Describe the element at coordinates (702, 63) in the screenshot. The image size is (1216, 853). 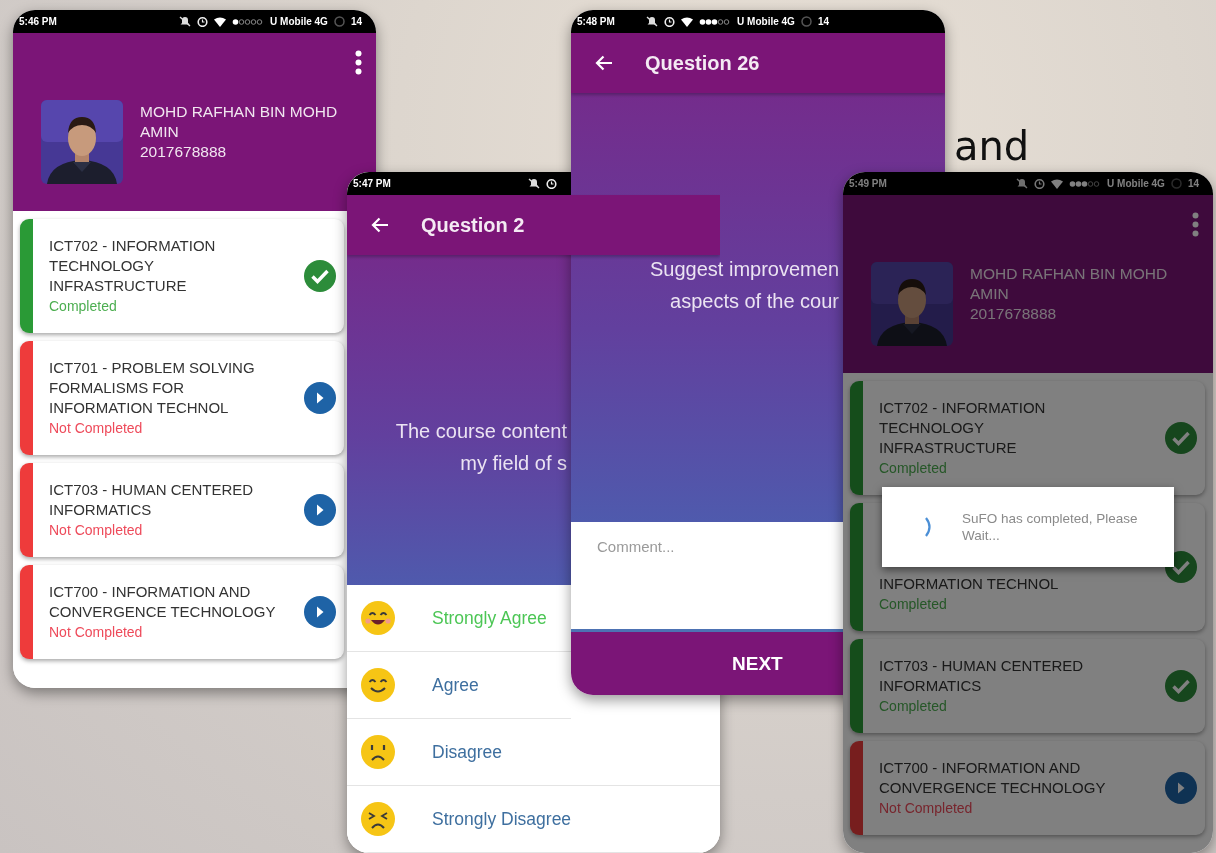
I see `screen-title: Question 26` at that location.